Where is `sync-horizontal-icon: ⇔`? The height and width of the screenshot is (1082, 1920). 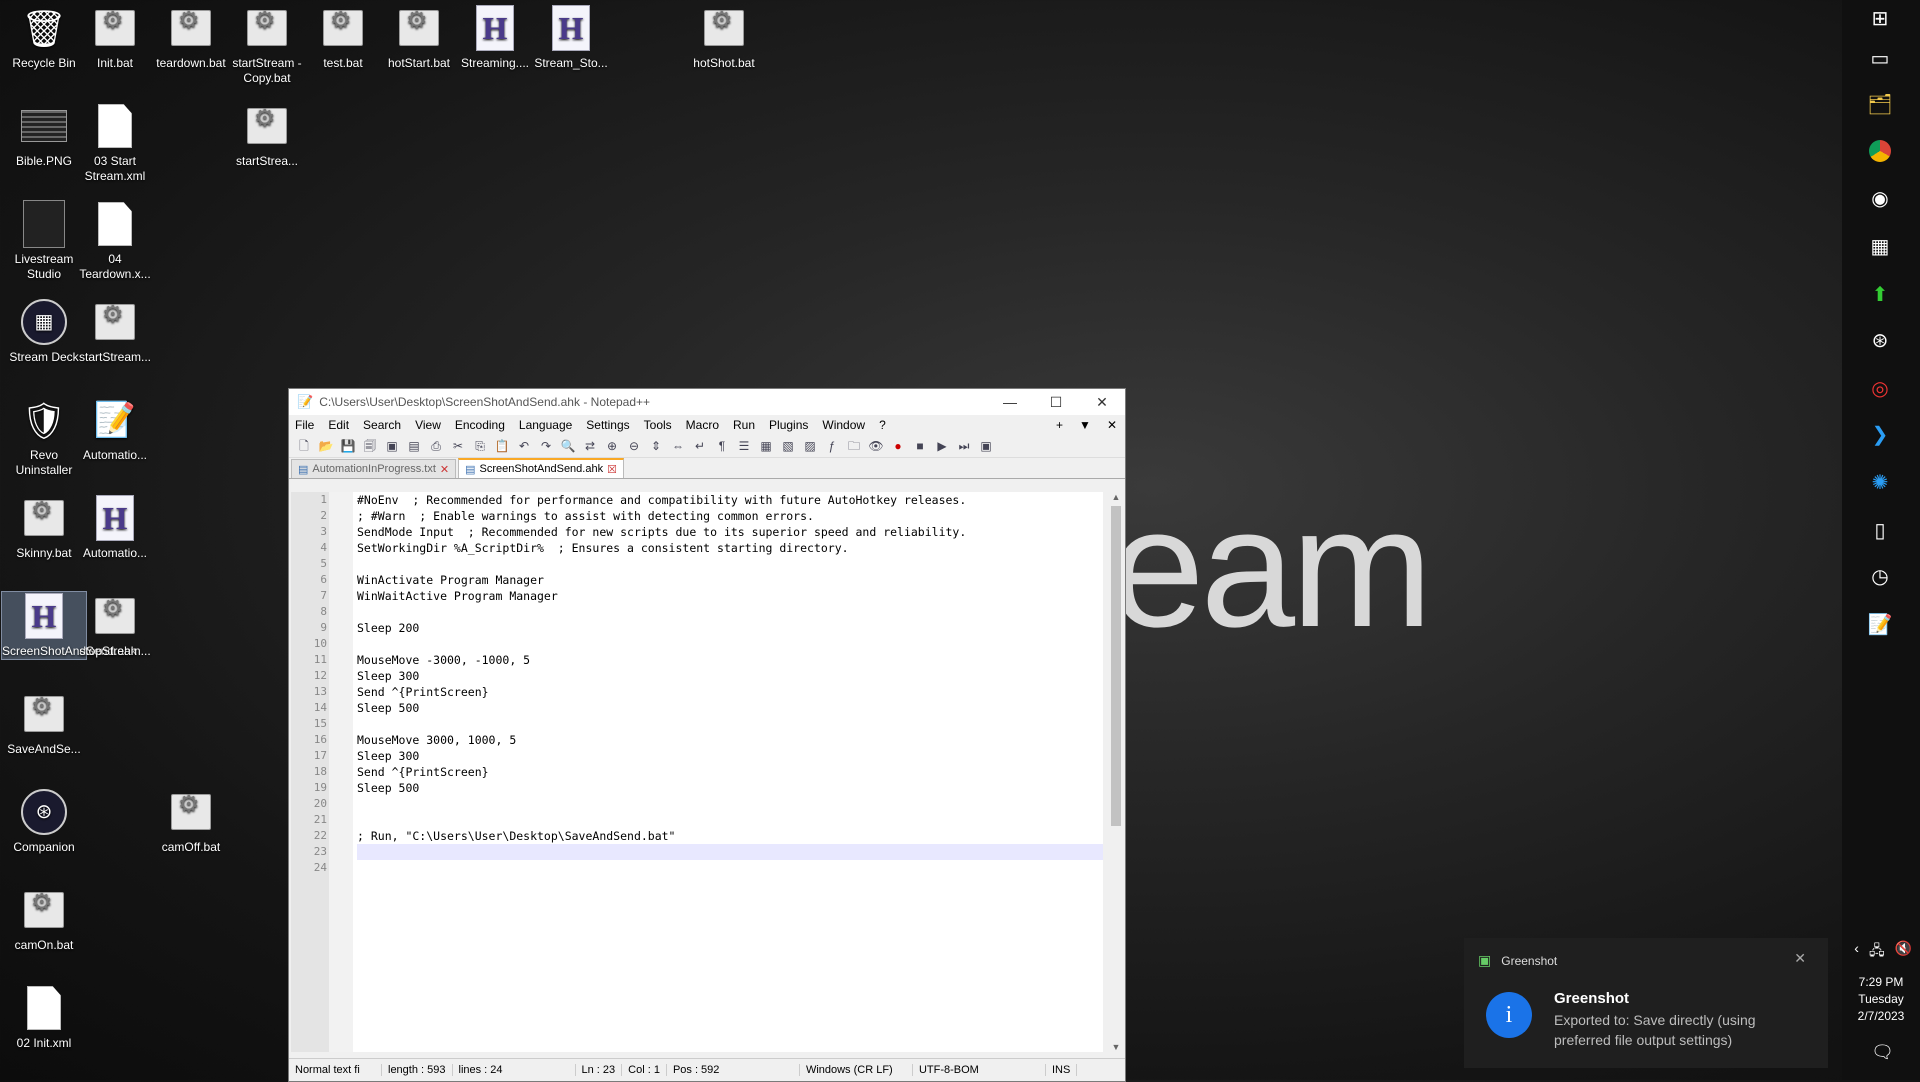 sync-horizontal-icon: ⇔ is located at coordinates (678, 446).